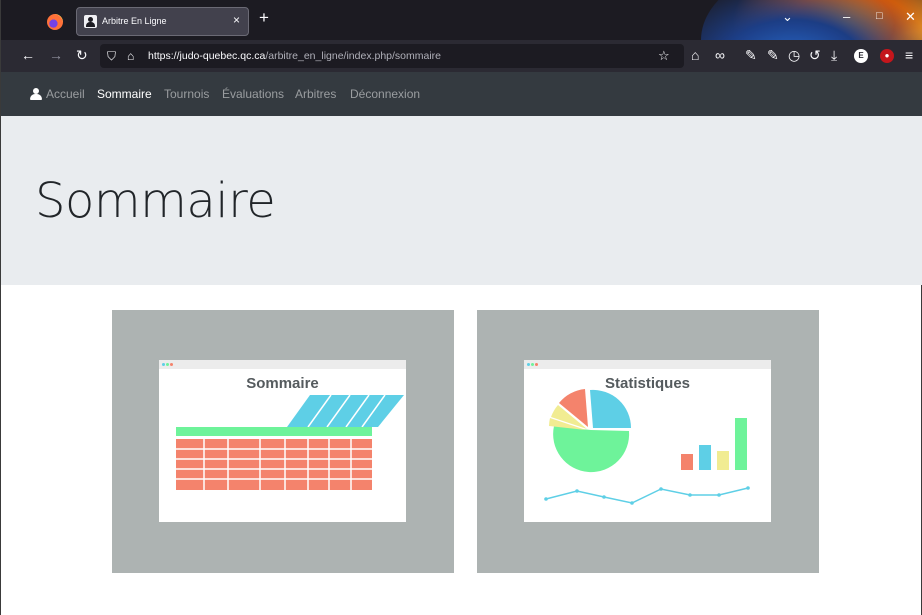 The height and width of the screenshot is (615, 922). What do you see at coordinates (834, 55) in the screenshot?
I see `download-icon: ⤓` at bounding box center [834, 55].